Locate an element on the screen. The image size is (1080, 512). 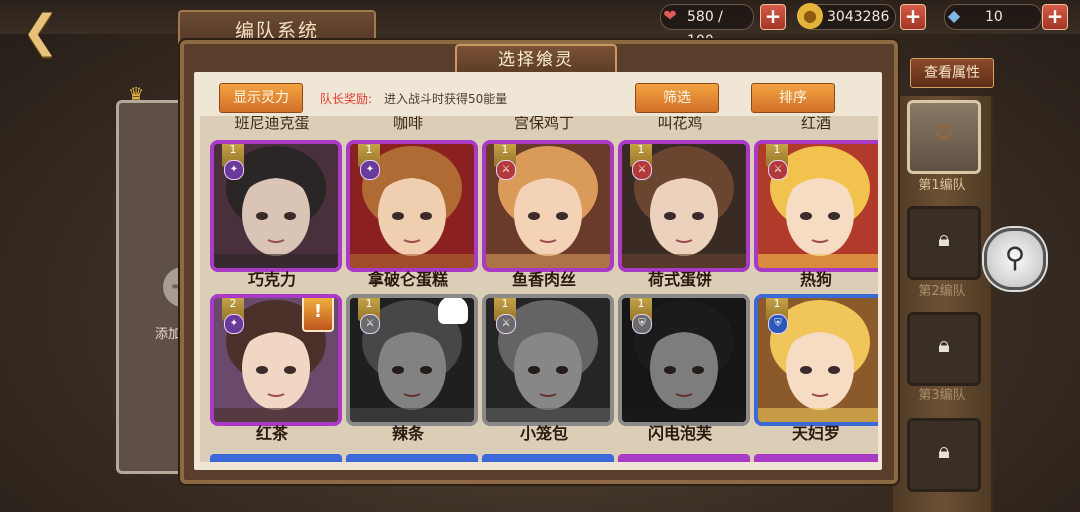
character-name: 红茶 is located at coordinates (271, 433).